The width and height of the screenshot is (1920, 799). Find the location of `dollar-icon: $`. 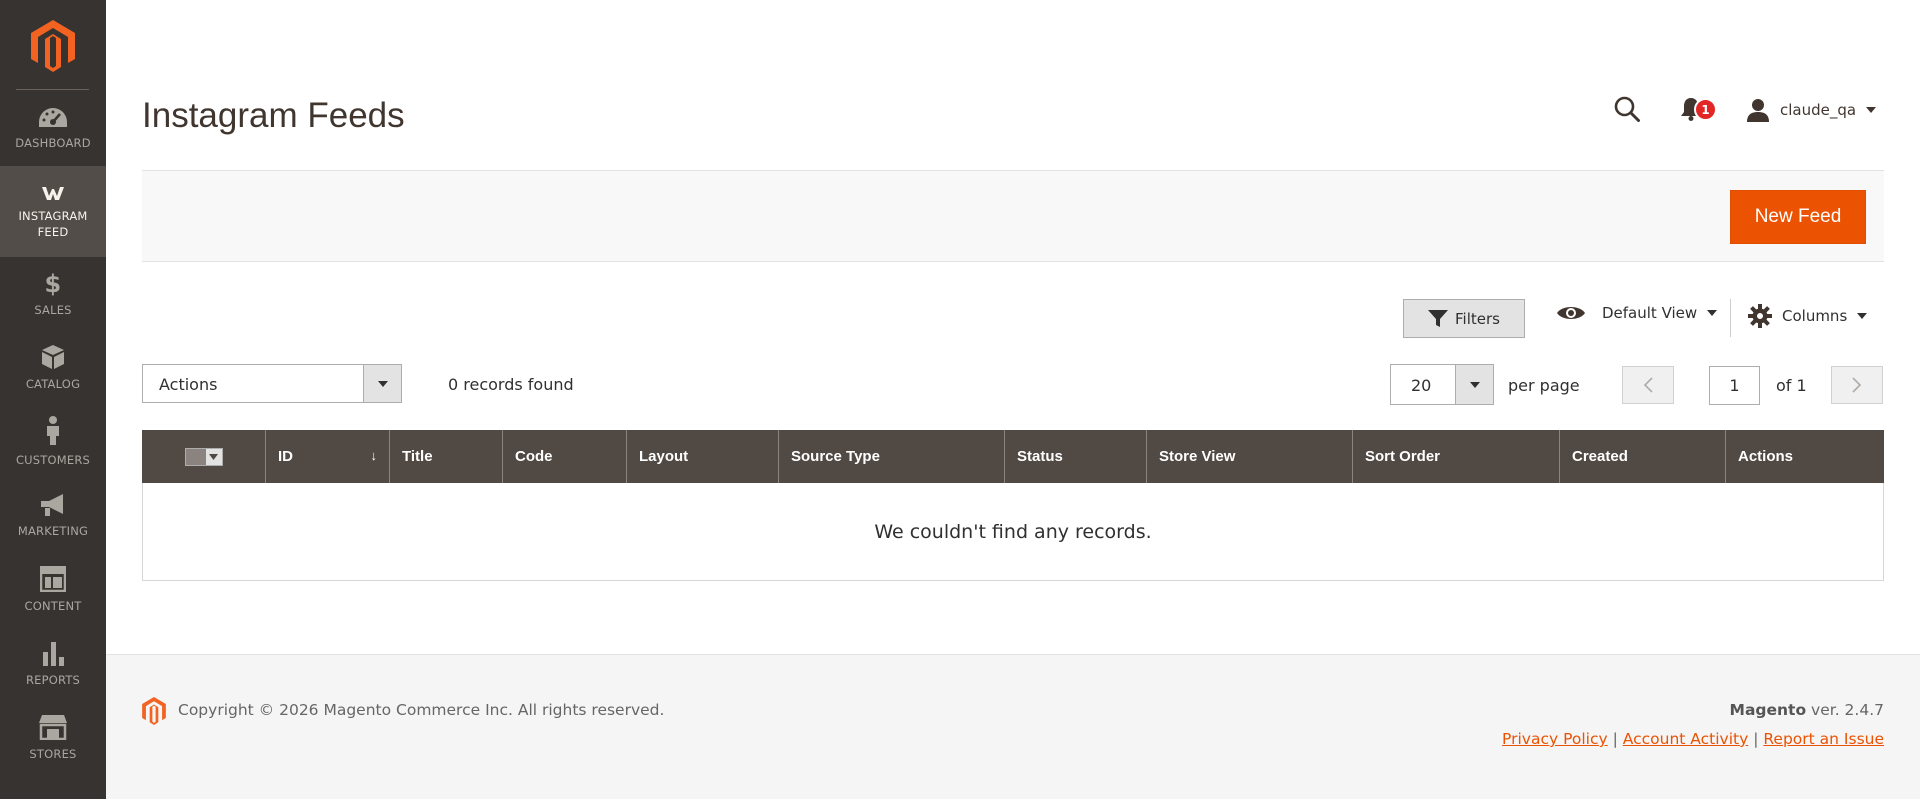

dollar-icon: $ is located at coordinates (53, 283).